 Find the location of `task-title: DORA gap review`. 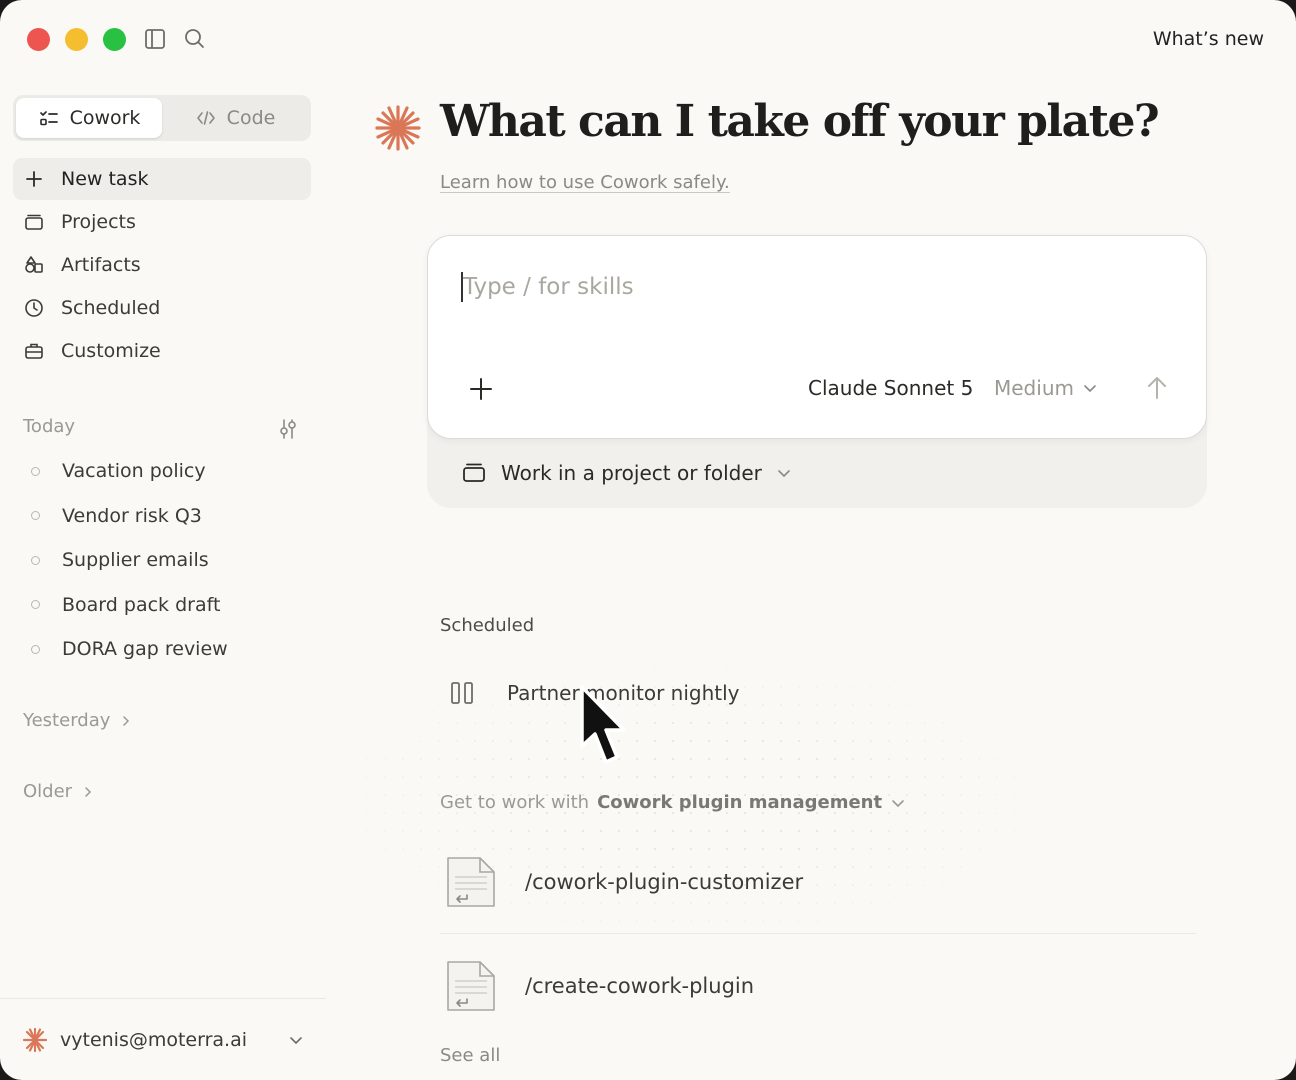

task-title: DORA gap review is located at coordinates (145, 649).